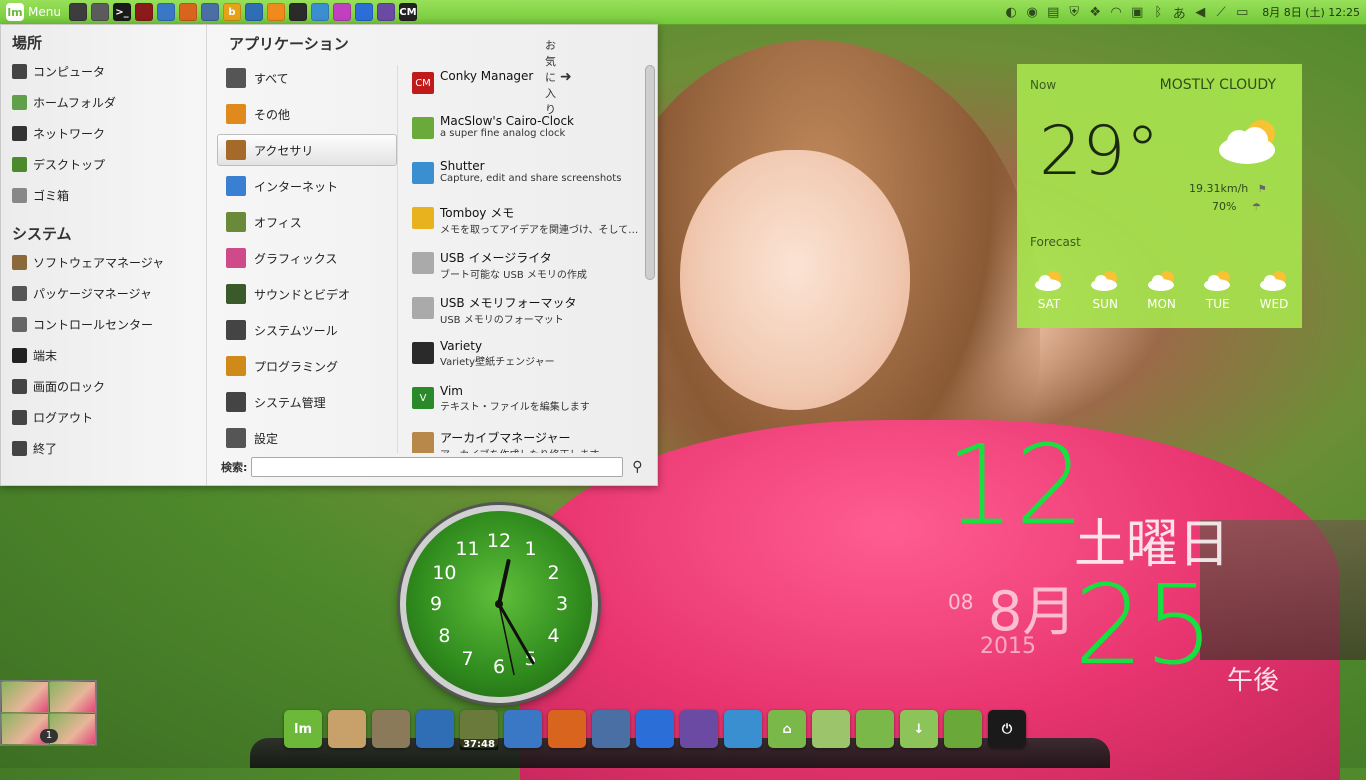  What do you see at coordinates (307, 78) in the screenshot?
I see `category-all-apps: すべて` at bounding box center [307, 78].